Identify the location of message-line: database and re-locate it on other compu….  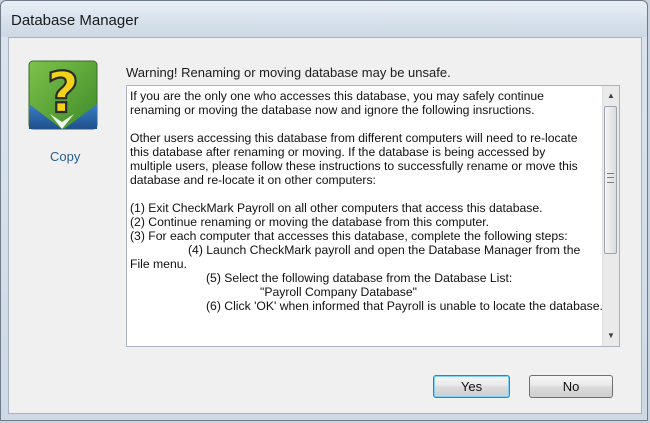
(253, 180).